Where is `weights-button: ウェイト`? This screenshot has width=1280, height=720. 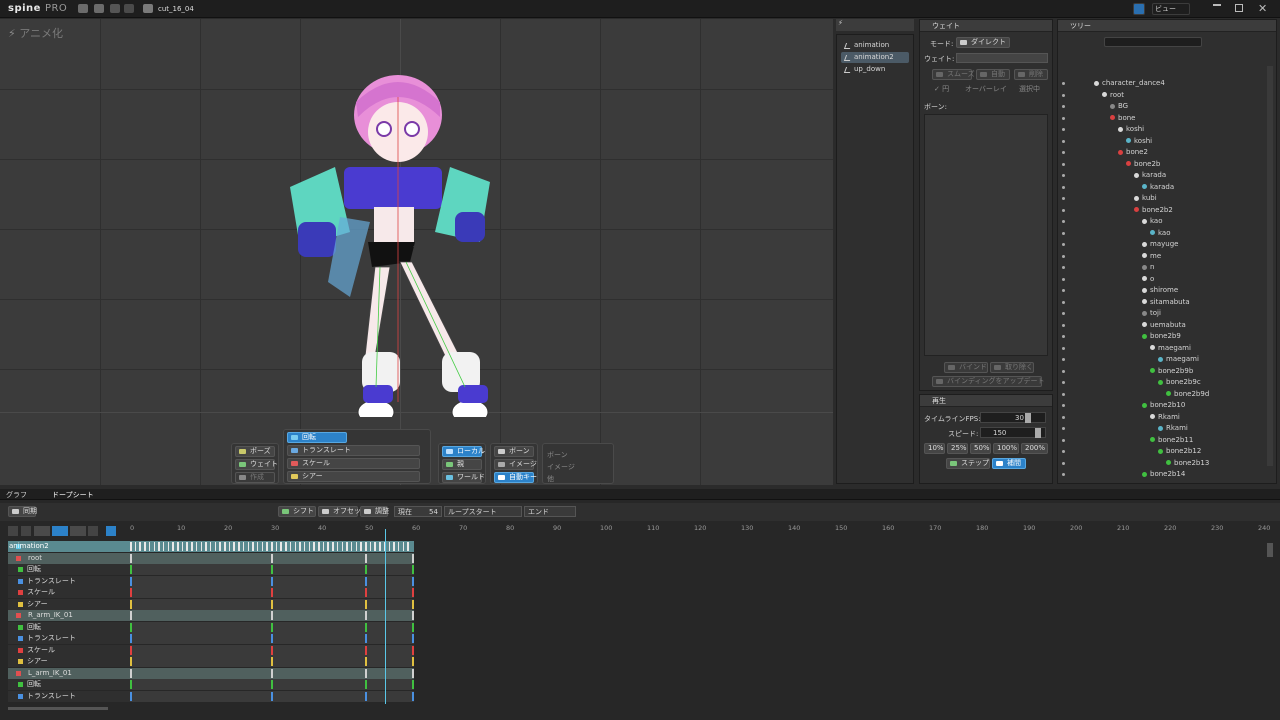
weights-button: ウェイト is located at coordinates (256, 464).